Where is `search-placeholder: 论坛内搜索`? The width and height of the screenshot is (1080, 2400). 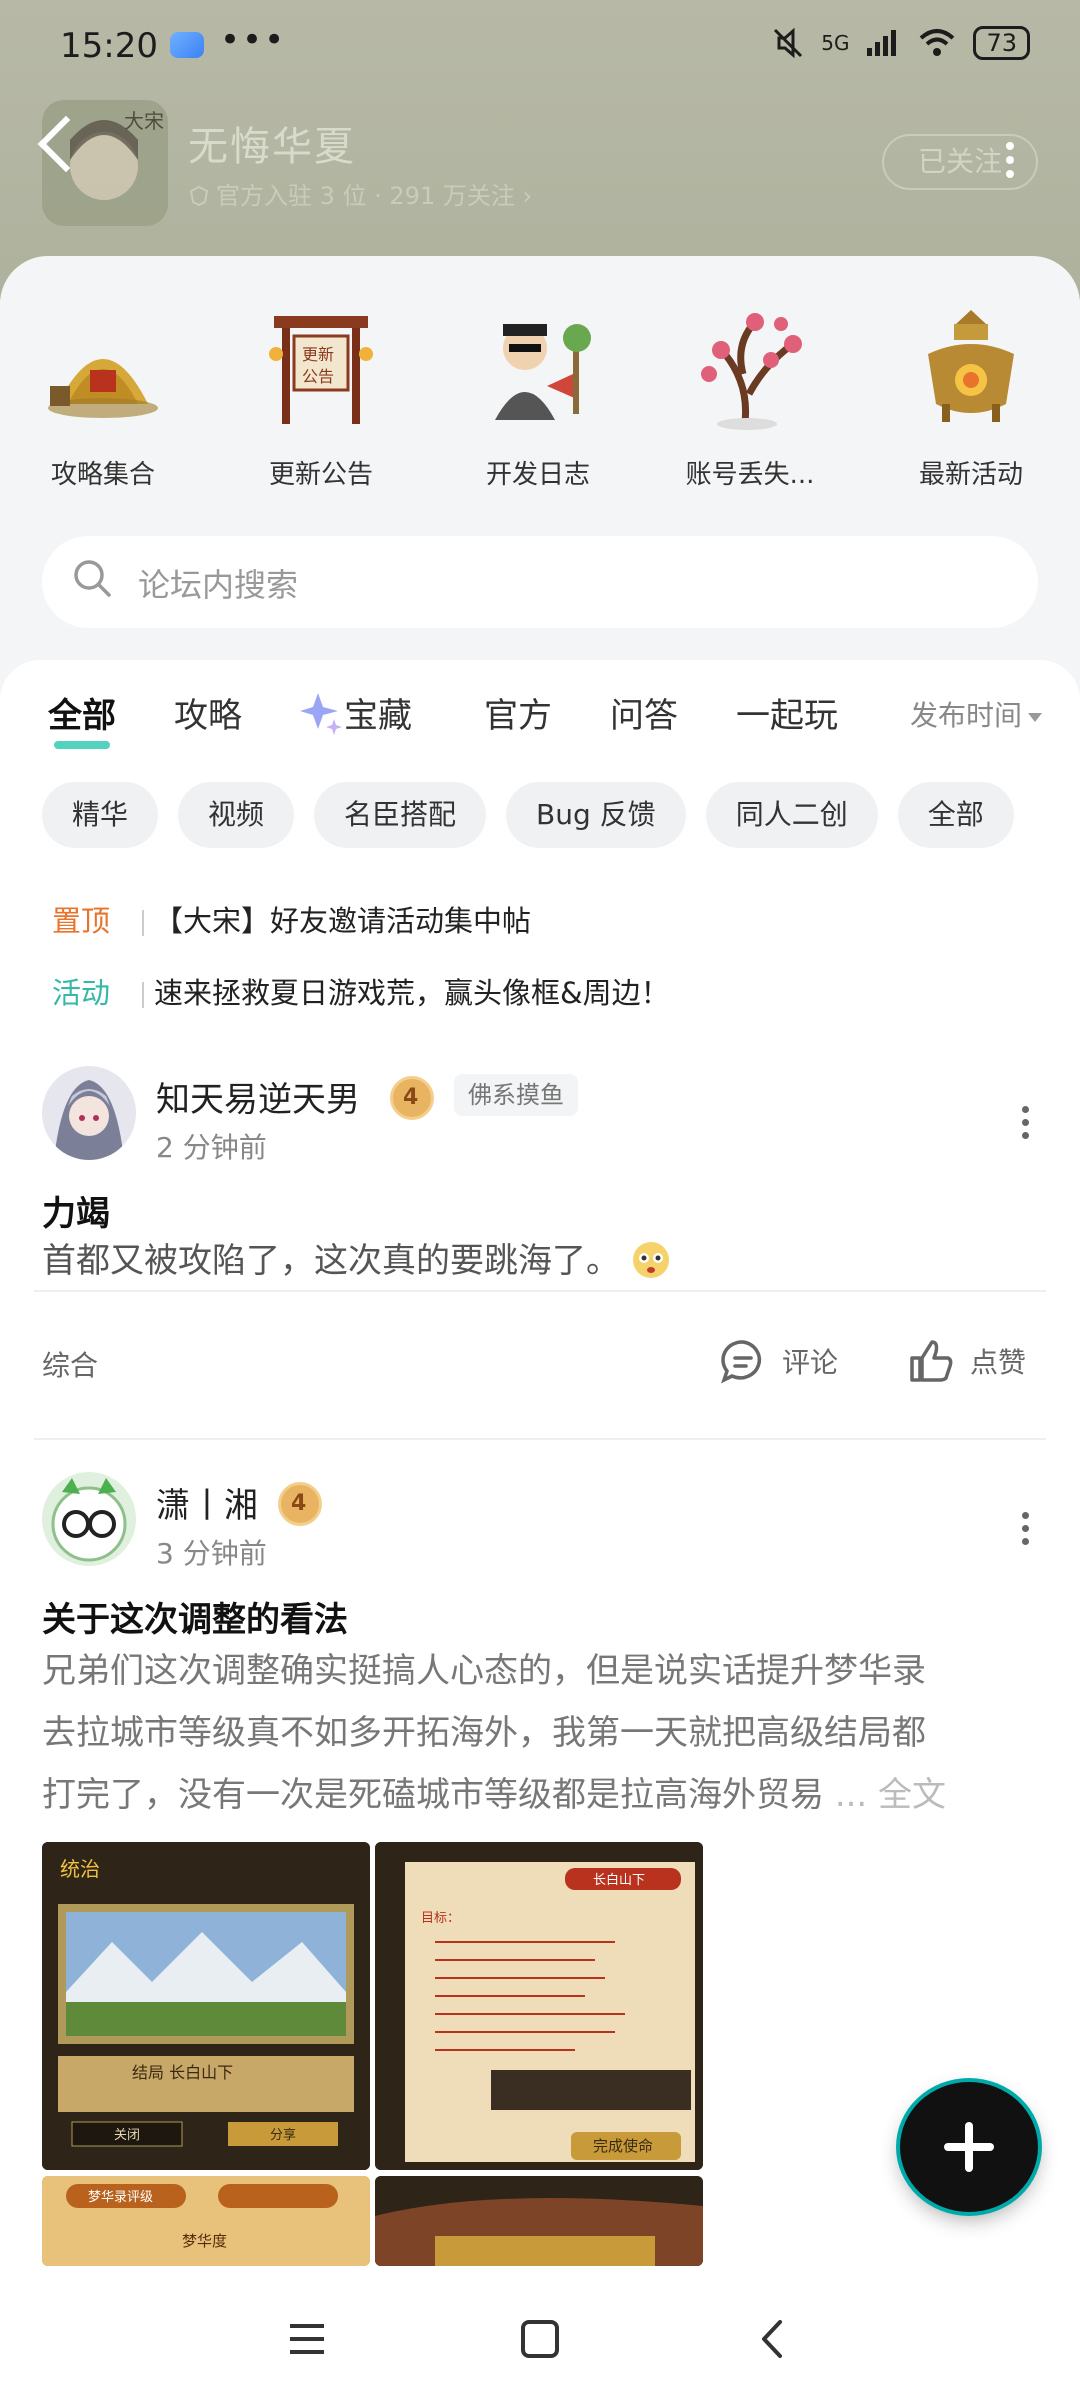
search-placeholder: 论坛内搜索 is located at coordinates (218, 585).